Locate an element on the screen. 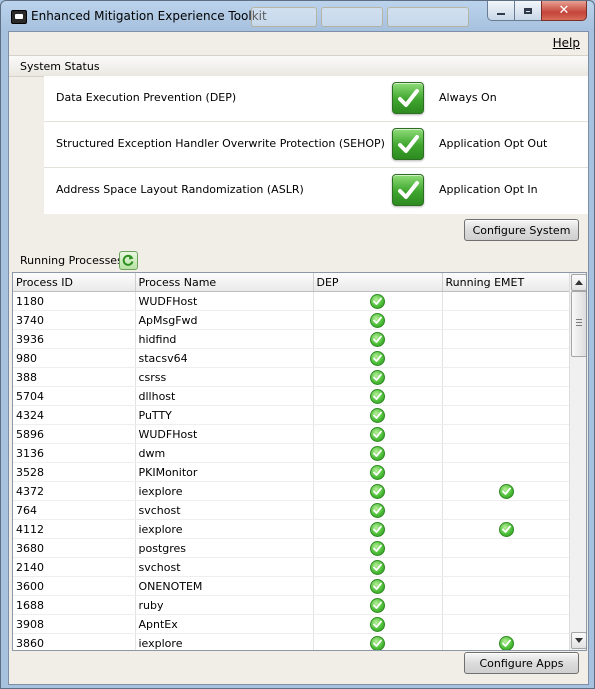 Image resolution: width=595 pixels, height=689 pixels. table-row: 3528 PKIMonitor is located at coordinates (292, 472).